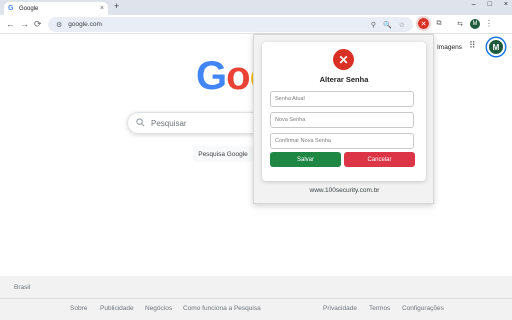 Image resolution: width=512 pixels, height=320 pixels. I want to click on zoom-icon: 🔍, so click(387, 25).